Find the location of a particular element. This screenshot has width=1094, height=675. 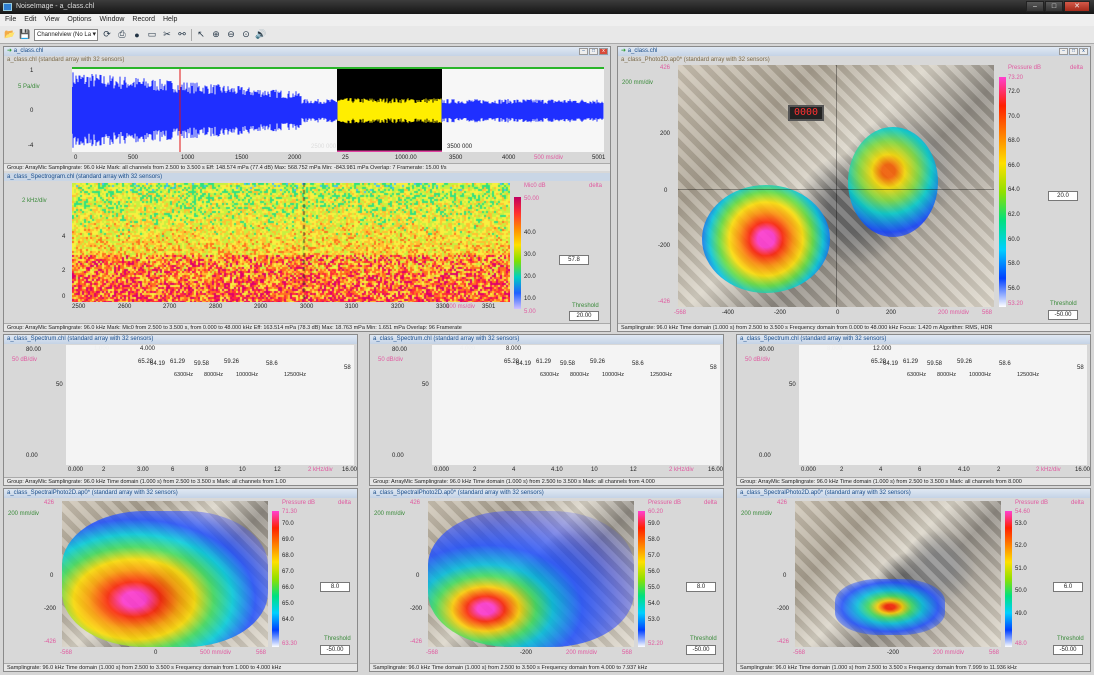

photo2d-x-neg400: -400 is located at coordinates (728, 313).